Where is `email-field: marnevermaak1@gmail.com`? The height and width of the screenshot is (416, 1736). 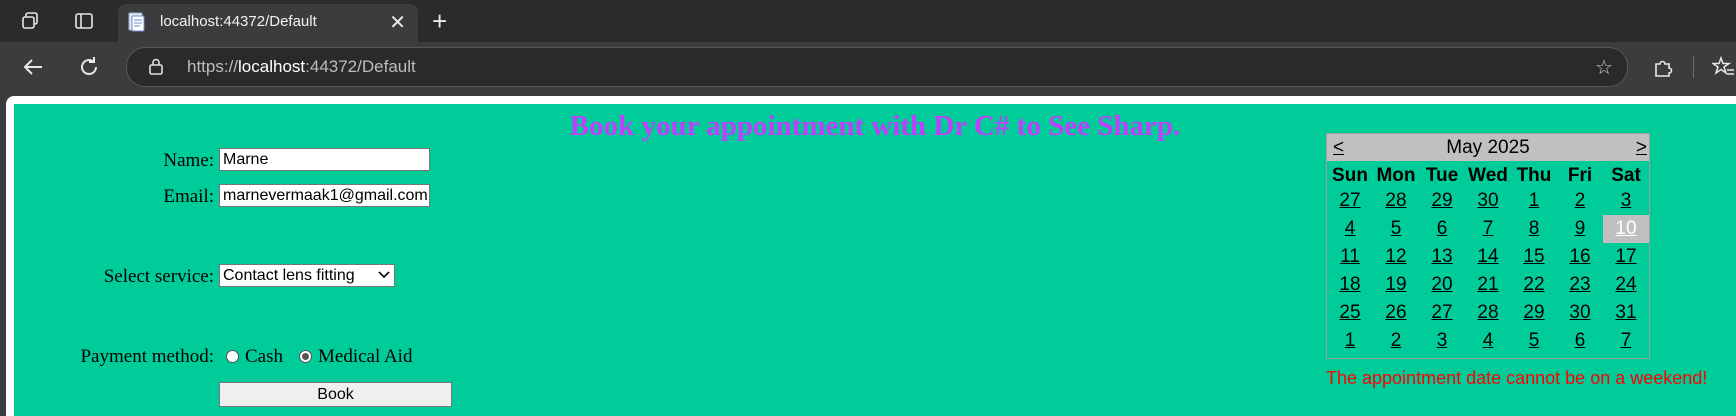
email-field: marnevermaak1@gmail.com is located at coordinates (324, 195).